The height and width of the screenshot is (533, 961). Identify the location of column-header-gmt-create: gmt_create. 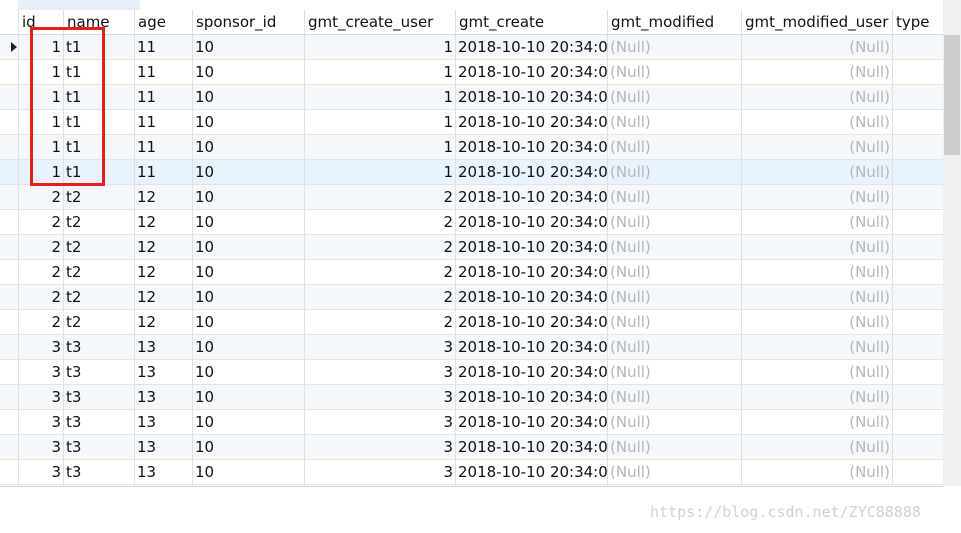
(532, 22).